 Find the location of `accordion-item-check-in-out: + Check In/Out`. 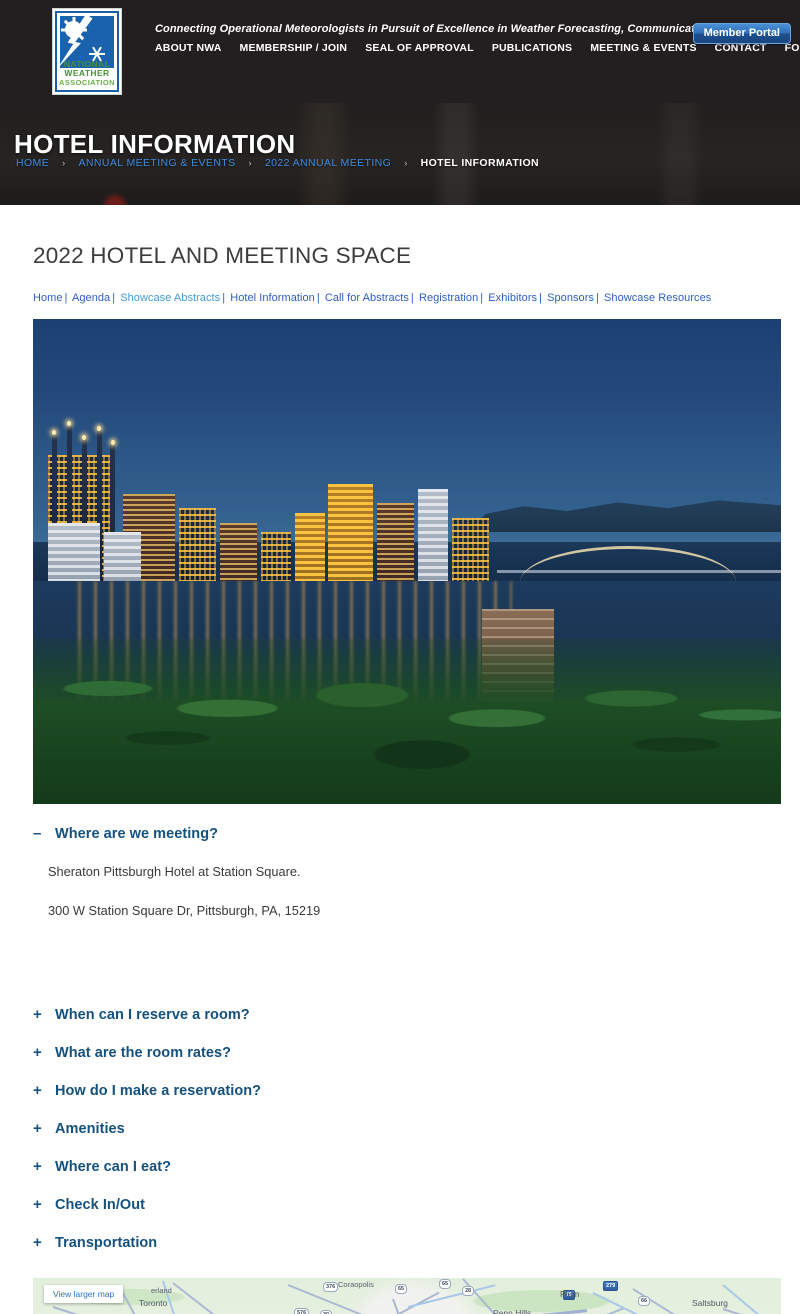

accordion-item-check-in-out: + Check In/Out is located at coordinates (407, 1204).